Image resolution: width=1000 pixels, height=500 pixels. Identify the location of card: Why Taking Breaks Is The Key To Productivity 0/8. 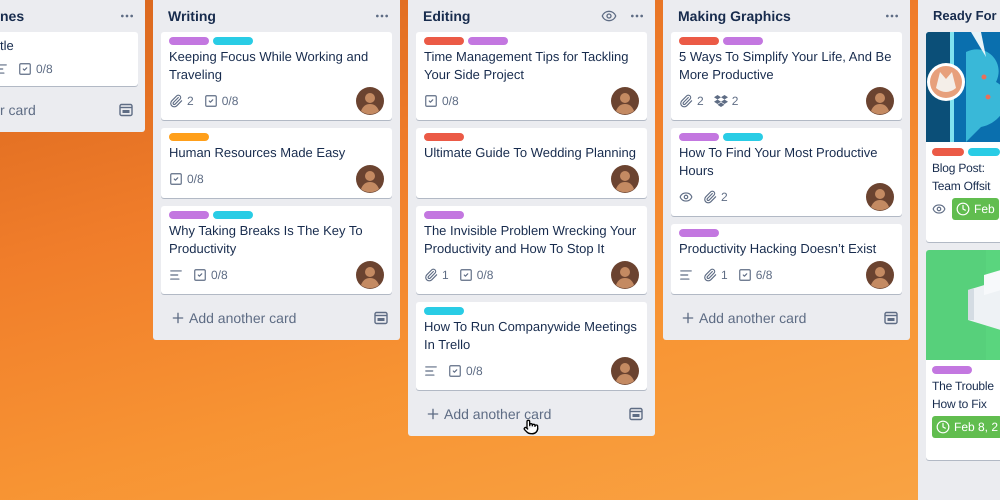
(276, 250).